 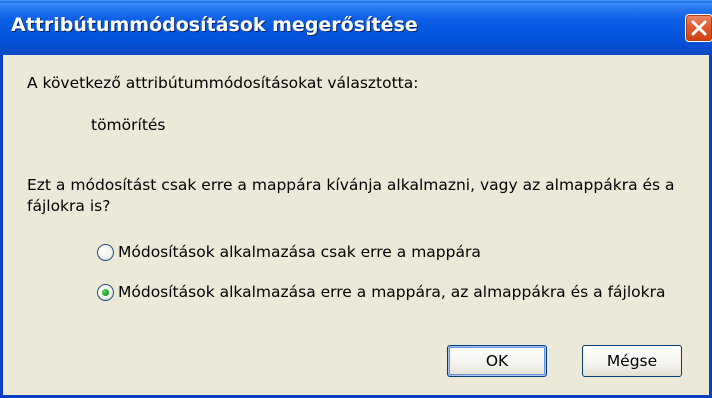 What do you see at coordinates (105, 252) in the screenshot?
I see `radio-button-unselected` at bounding box center [105, 252].